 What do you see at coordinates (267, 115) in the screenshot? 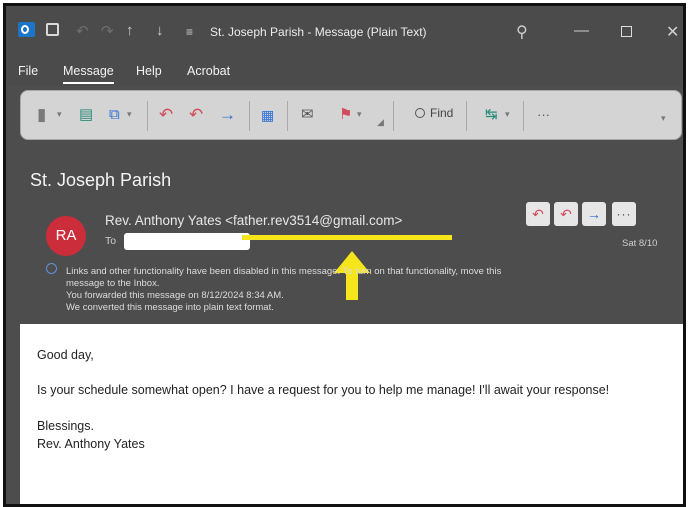
I see `apps-icon: ▦` at bounding box center [267, 115].